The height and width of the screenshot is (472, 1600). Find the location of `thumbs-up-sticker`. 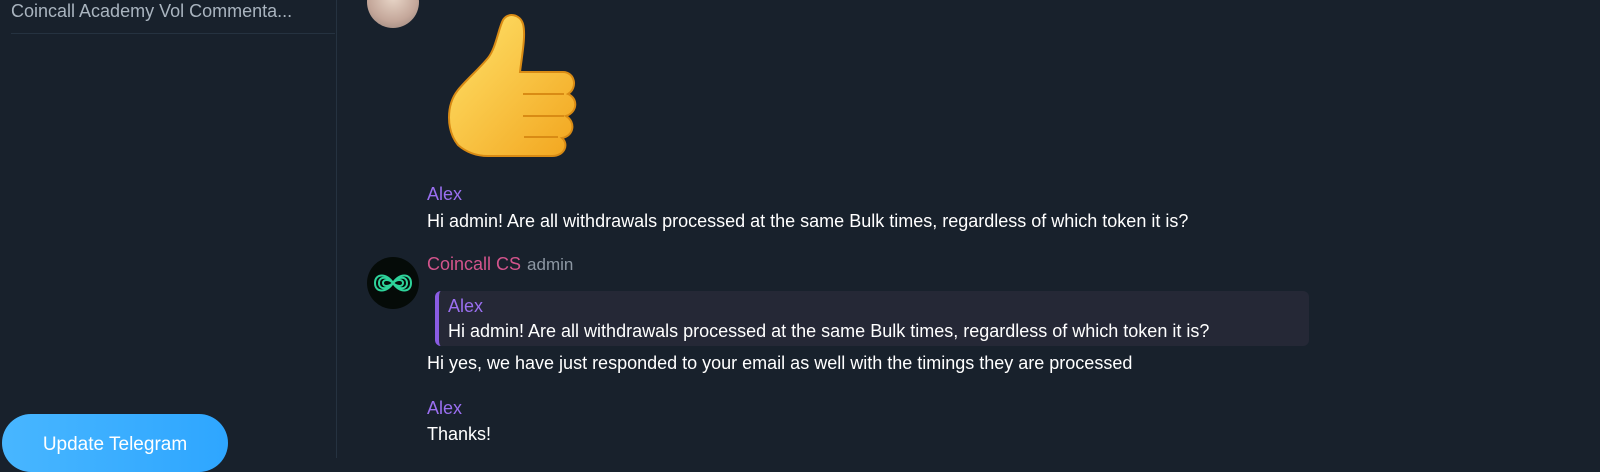

thumbs-up-sticker is located at coordinates (512, 85).